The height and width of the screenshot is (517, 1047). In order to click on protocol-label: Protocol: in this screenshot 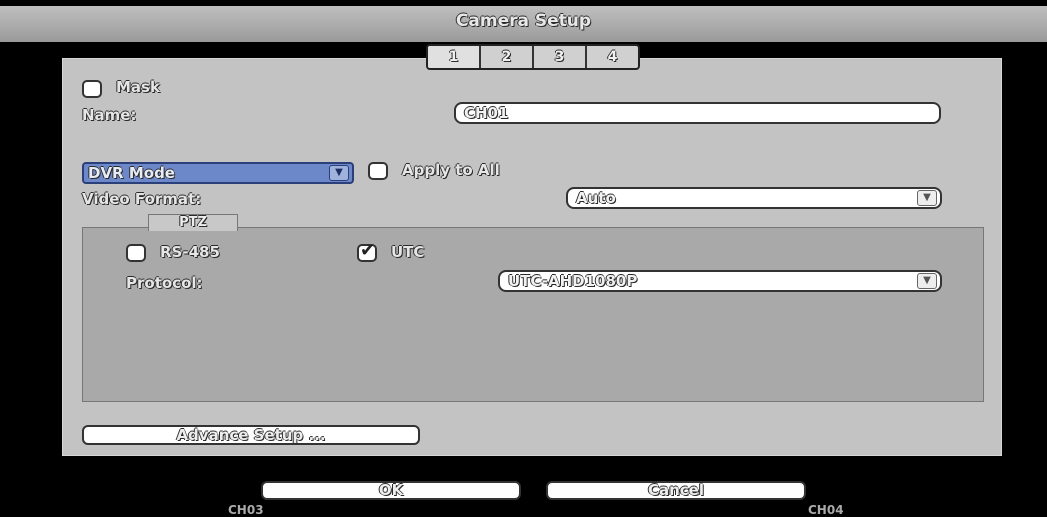, I will do `click(164, 283)`.